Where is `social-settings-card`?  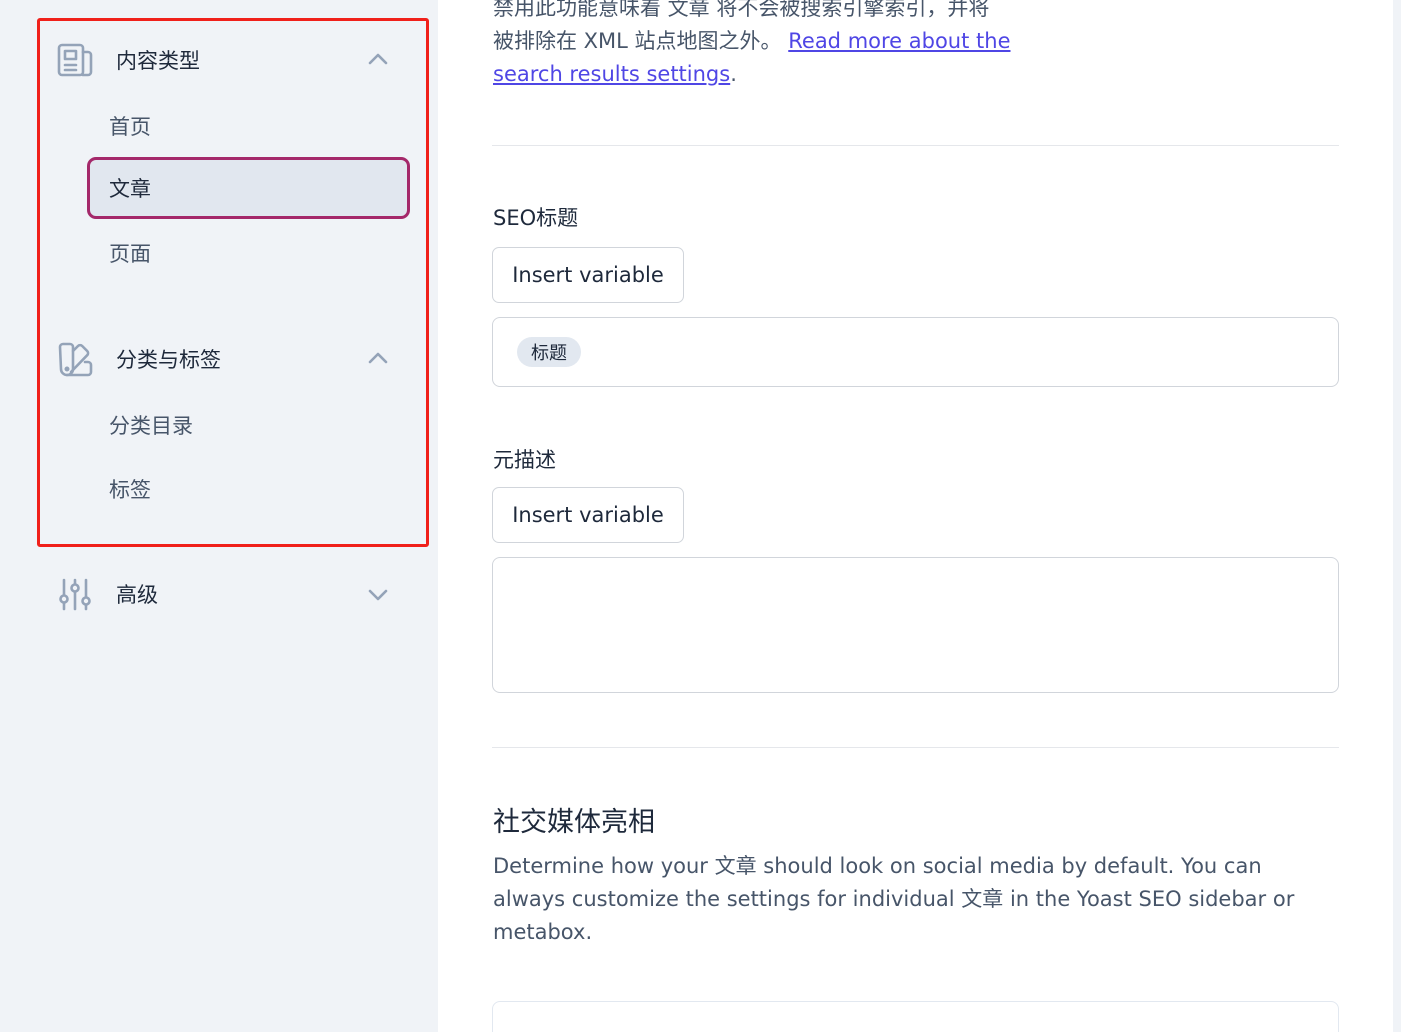 social-settings-card is located at coordinates (915, 1016).